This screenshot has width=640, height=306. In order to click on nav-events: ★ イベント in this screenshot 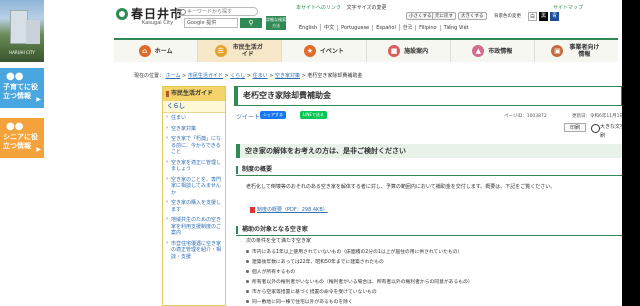, I will do `click(324, 51)`.